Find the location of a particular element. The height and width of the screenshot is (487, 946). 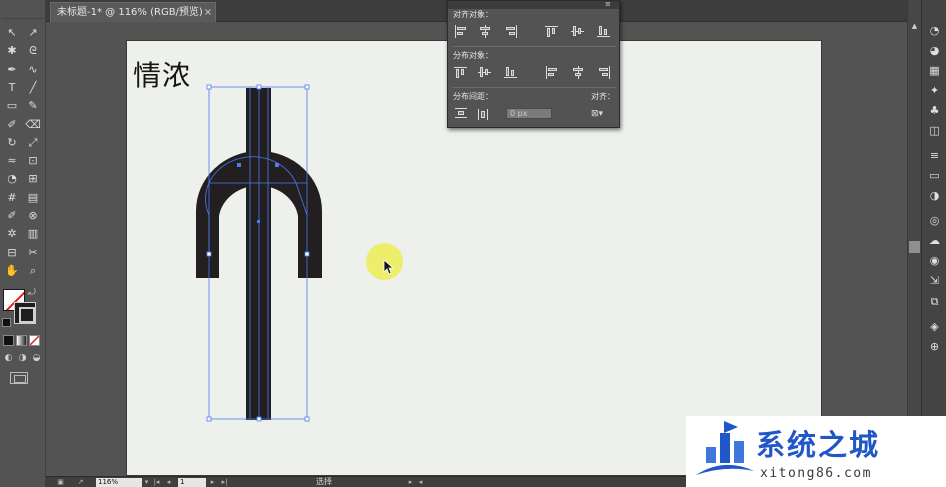

hand-tool-icon: ✋ is located at coordinates (12, 270).